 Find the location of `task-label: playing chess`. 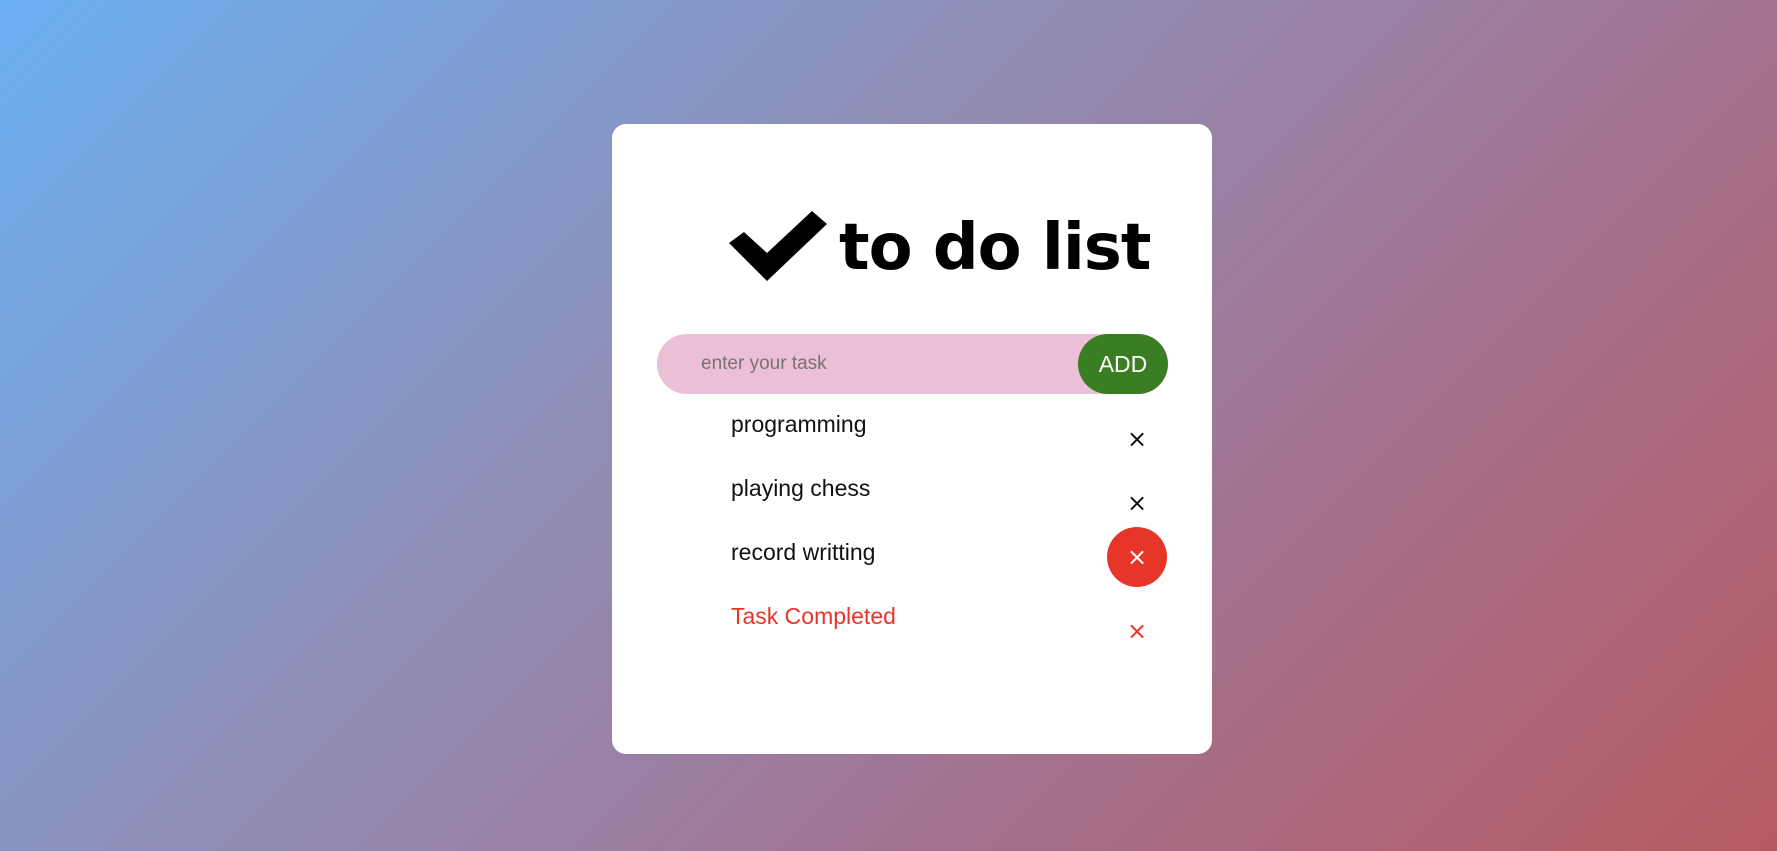

task-label: playing chess is located at coordinates (800, 488).